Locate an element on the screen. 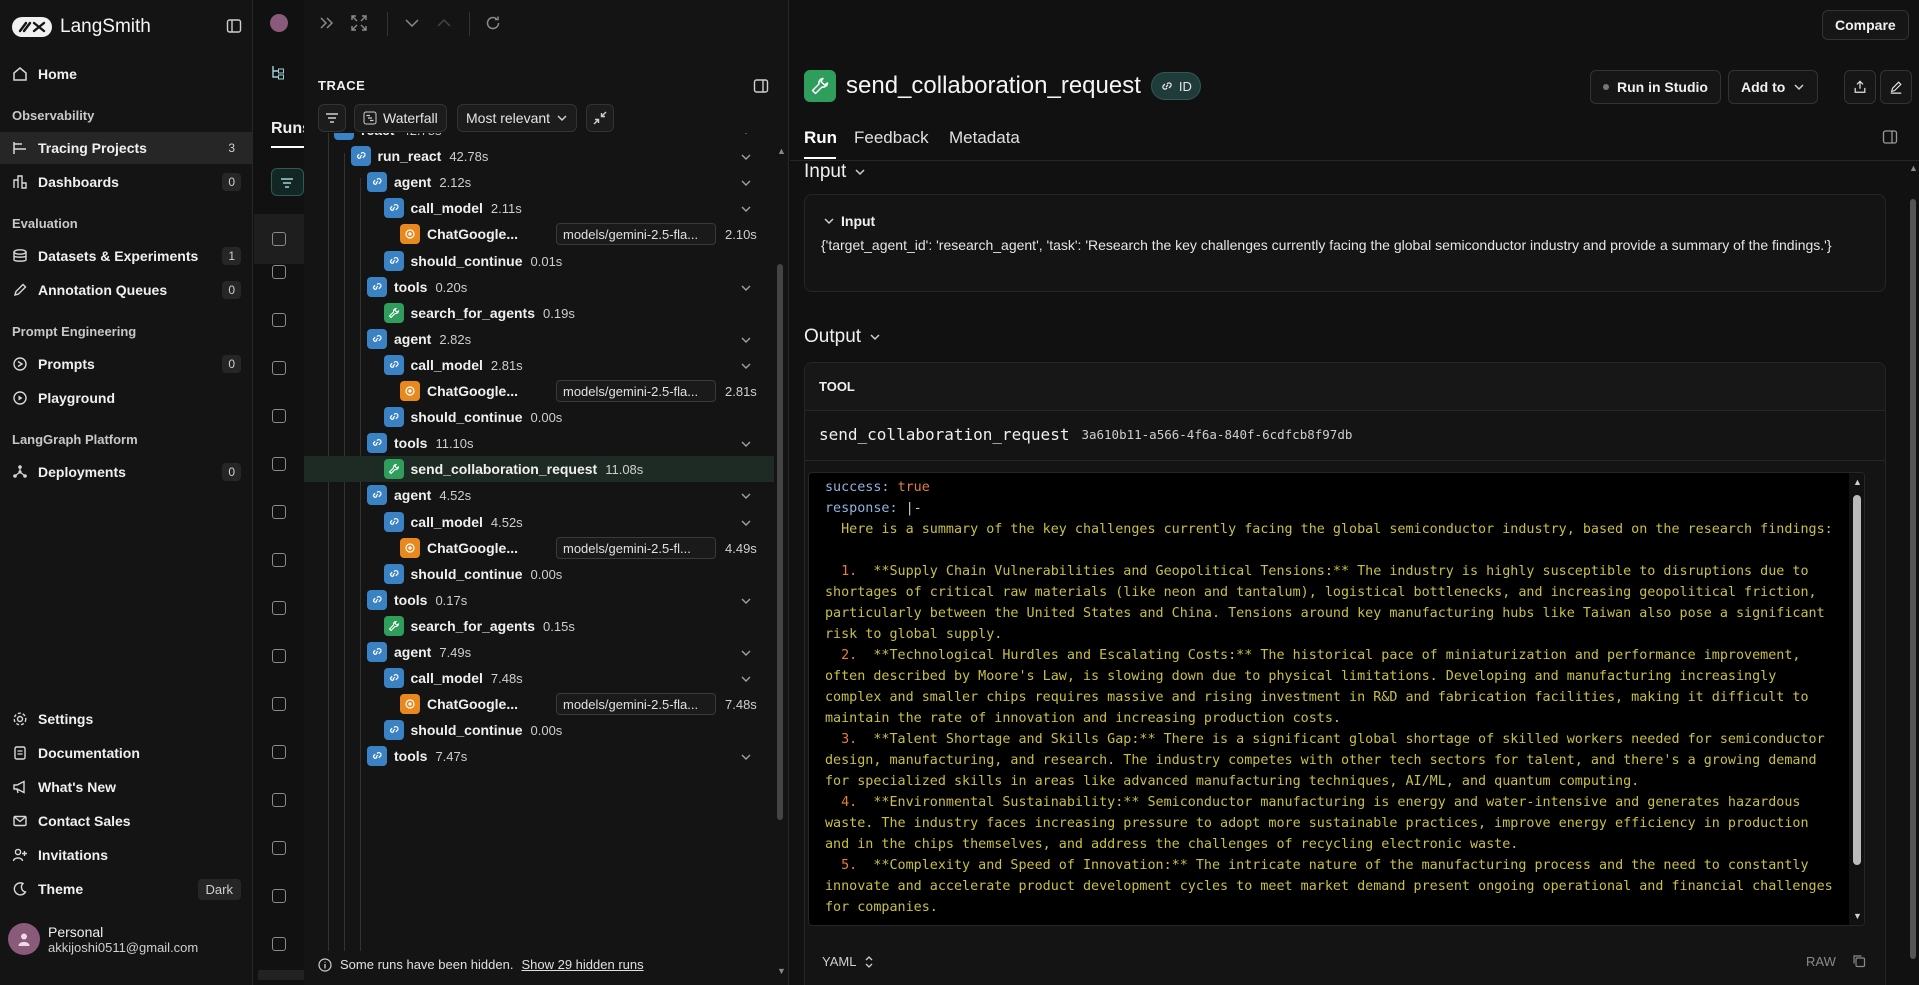  nav-dashboards: Dashboards 0 is located at coordinates (126, 182).